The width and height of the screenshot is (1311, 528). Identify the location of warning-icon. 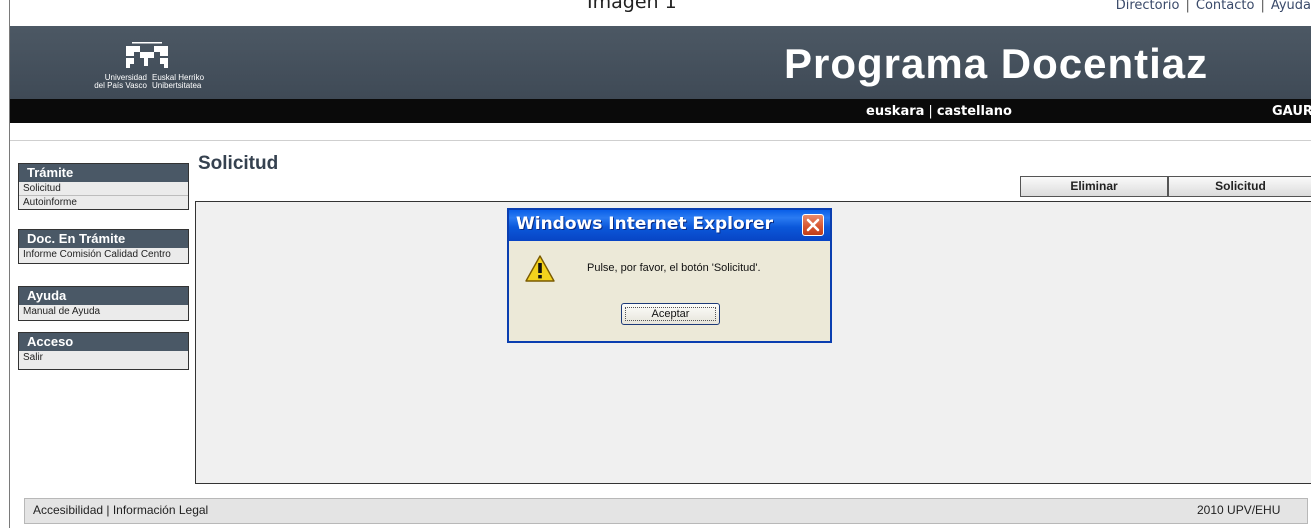
(540, 268).